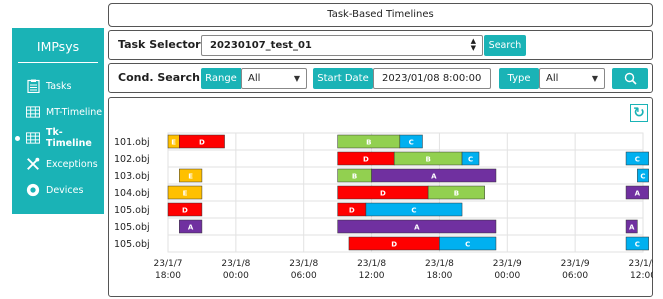 The height and width of the screenshot is (299, 663). What do you see at coordinates (594, 78) in the screenshot?
I see `chevron-down-icon: ▼` at bounding box center [594, 78].